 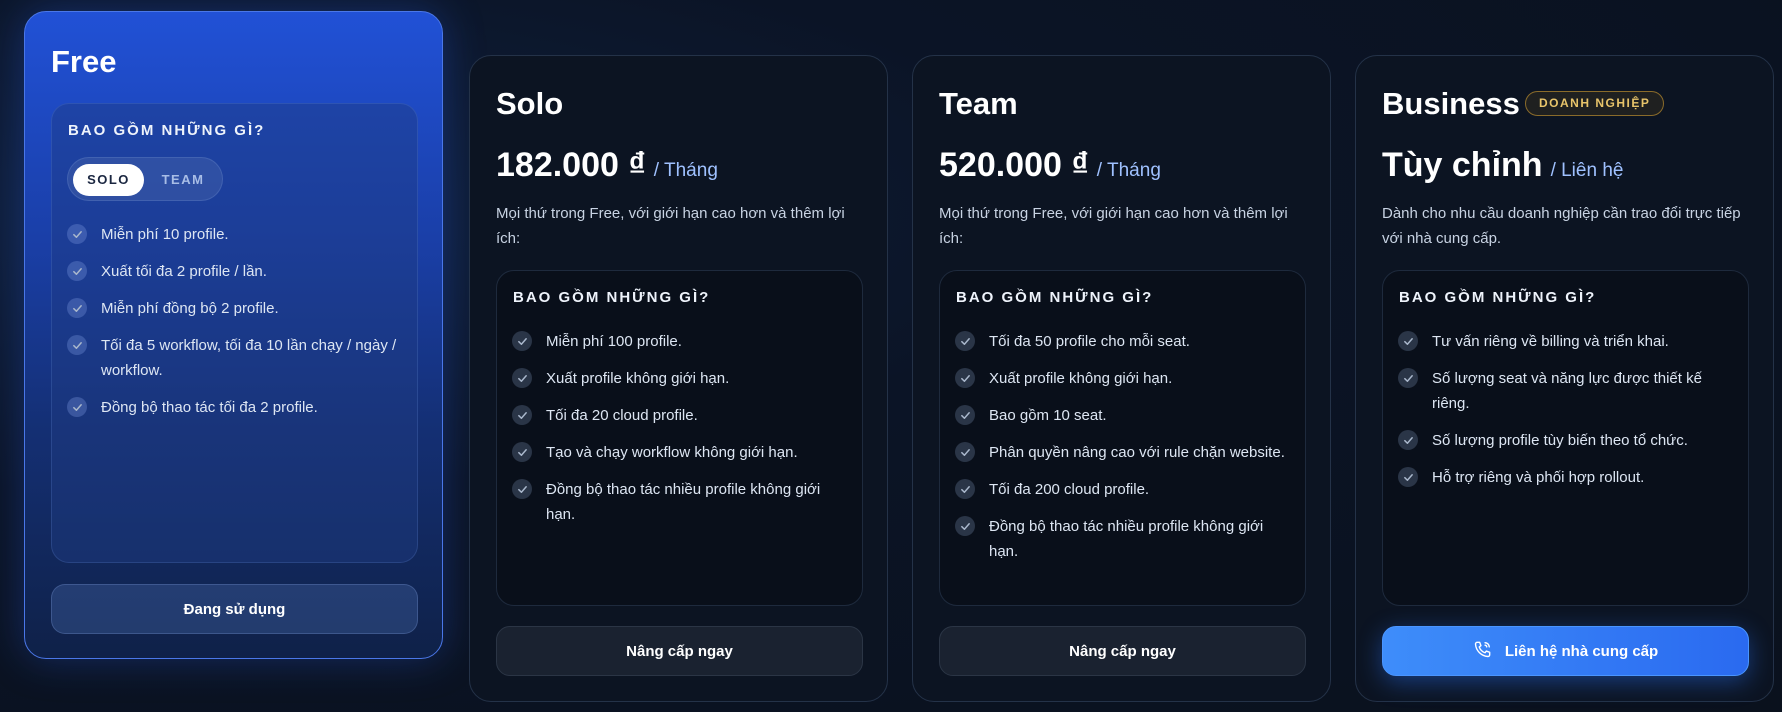 I want to click on list-item: Số lượng profile tùy biến theo tổ chức., so click(x=1568, y=440).